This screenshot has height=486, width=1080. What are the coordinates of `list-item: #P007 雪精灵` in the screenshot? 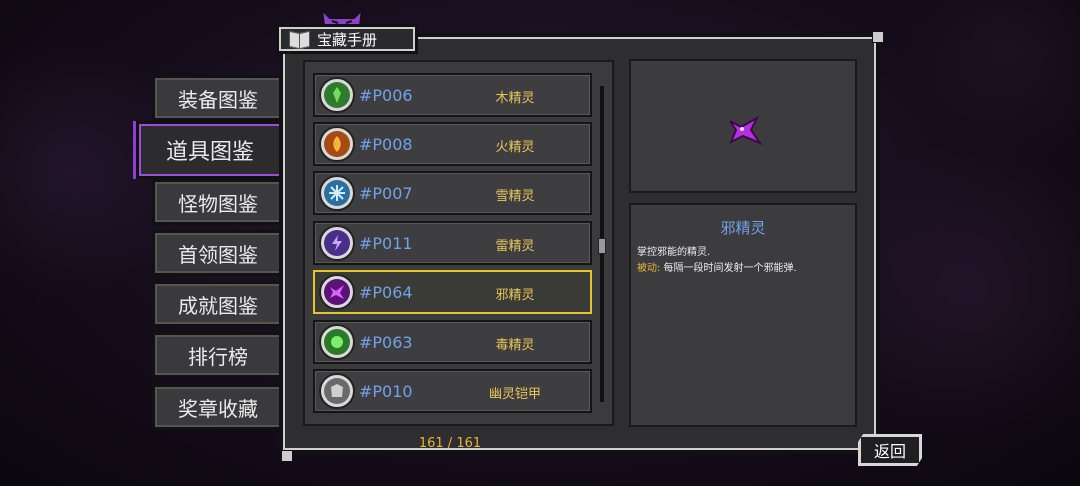 It's located at (452, 193).